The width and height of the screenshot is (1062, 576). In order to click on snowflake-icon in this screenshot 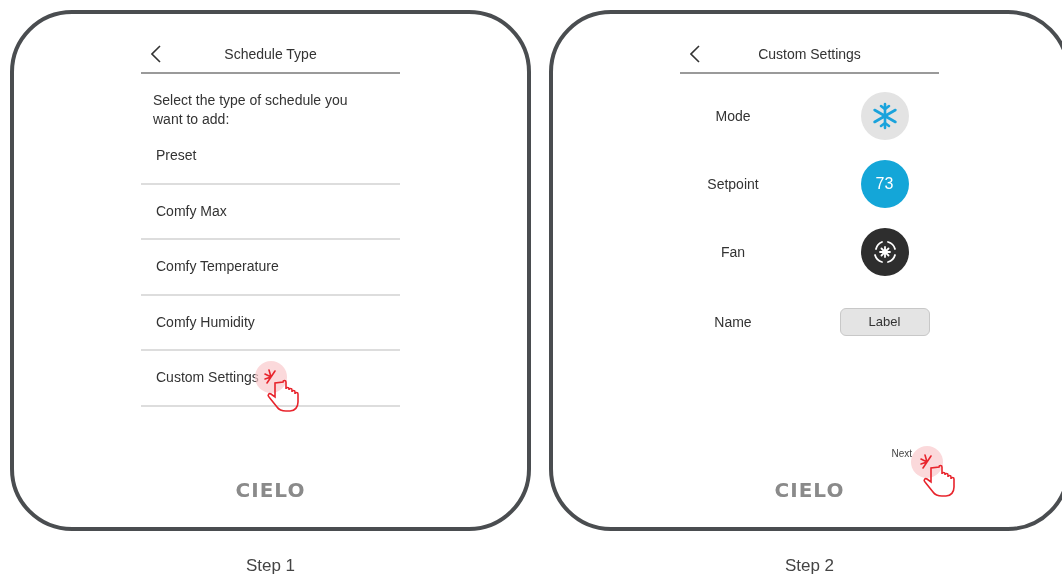, I will do `click(884, 116)`.